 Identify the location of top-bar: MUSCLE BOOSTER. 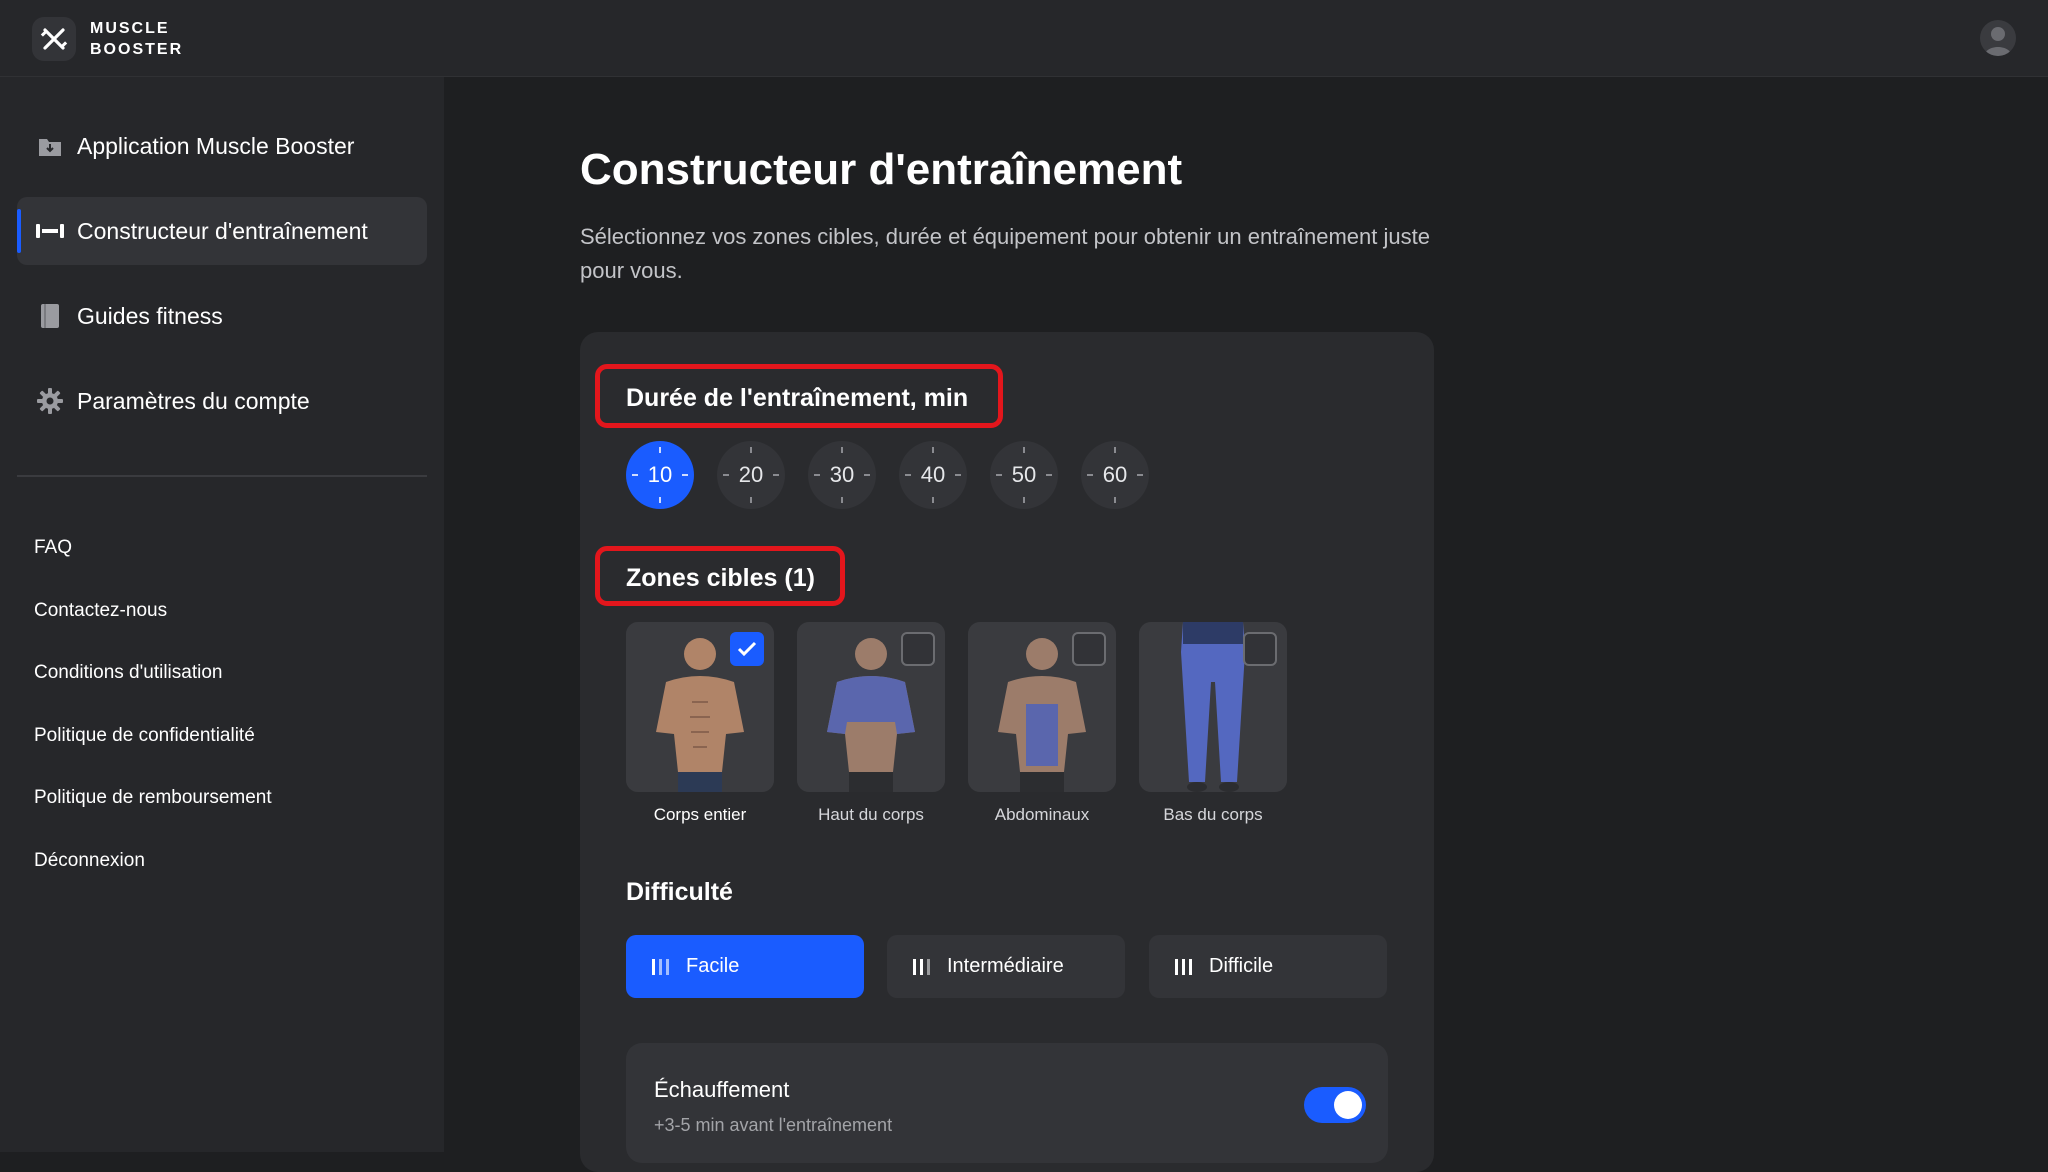
(1024, 38).